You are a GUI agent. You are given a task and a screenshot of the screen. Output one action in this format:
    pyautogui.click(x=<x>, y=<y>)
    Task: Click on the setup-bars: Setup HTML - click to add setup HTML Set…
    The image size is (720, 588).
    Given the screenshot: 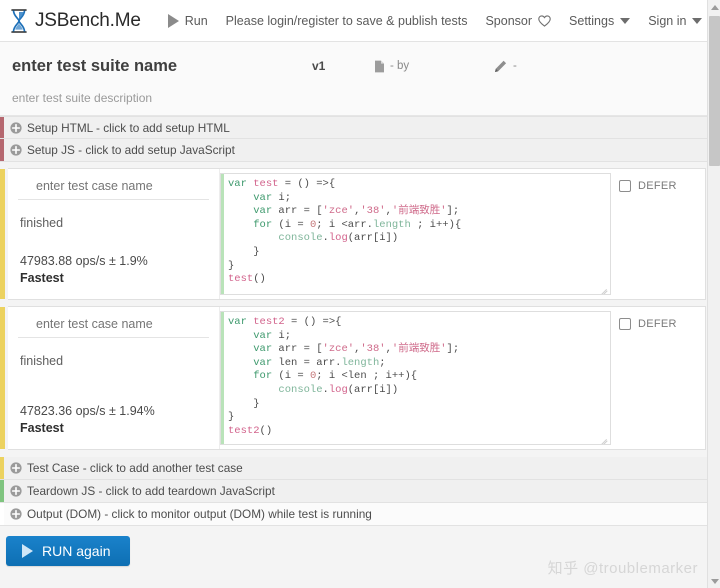 What is the action you would take?
    pyautogui.click(x=360, y=139)
    